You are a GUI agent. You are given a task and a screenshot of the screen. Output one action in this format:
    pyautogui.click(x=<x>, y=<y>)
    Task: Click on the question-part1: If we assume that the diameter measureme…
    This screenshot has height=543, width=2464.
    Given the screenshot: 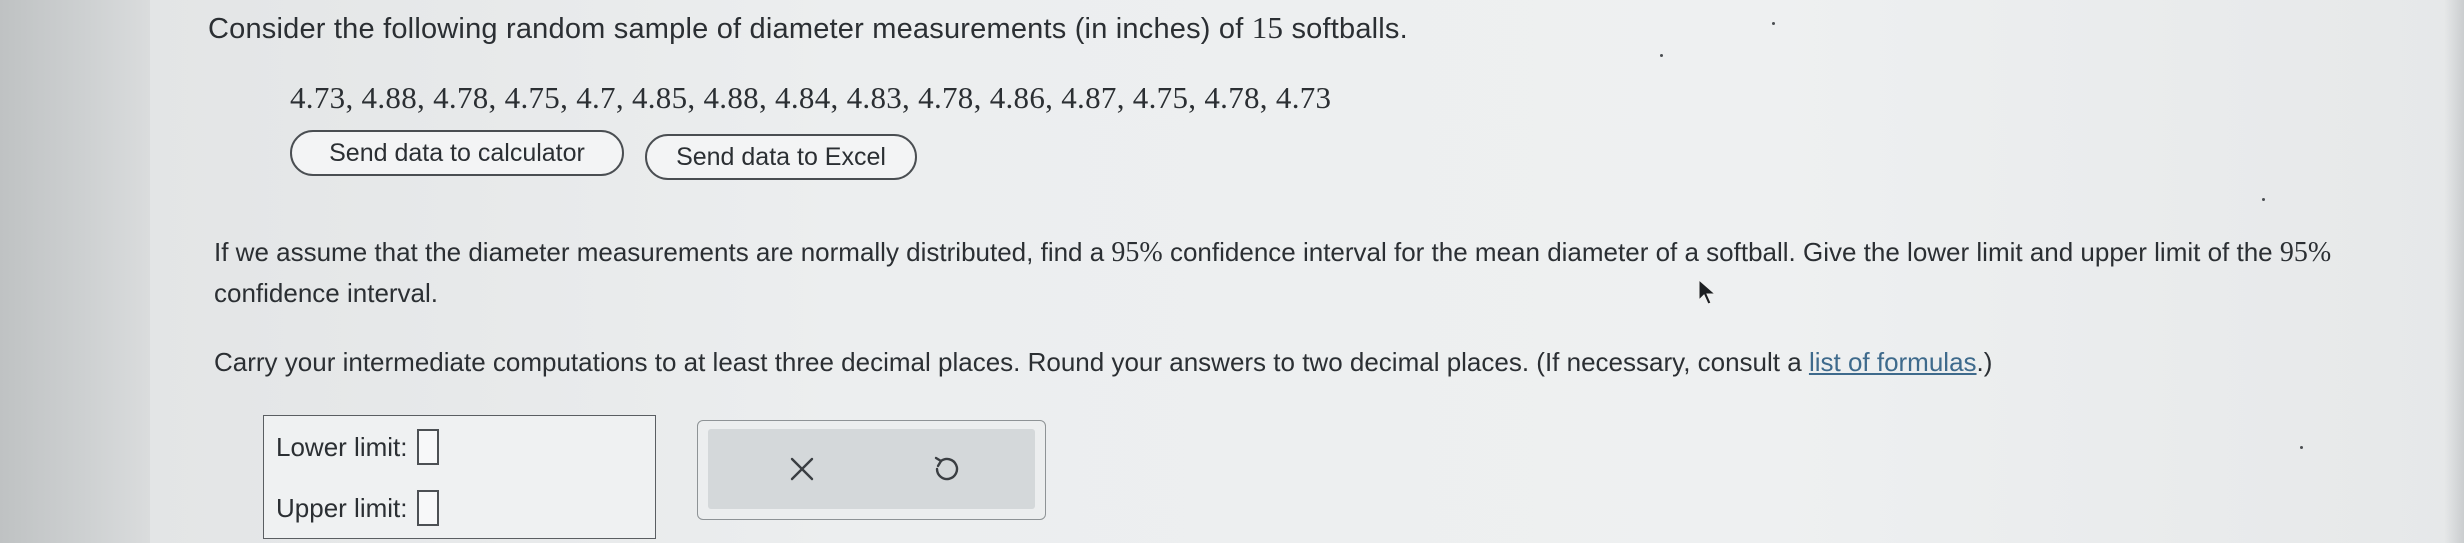 What is the action you would take?
    pyautogui.click(x=663, y=252)
    